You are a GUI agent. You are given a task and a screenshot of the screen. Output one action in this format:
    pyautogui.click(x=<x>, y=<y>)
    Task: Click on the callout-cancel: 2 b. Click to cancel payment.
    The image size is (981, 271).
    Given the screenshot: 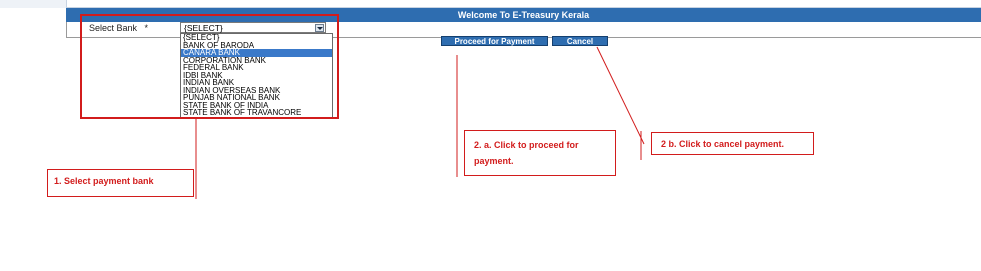 What is the action you would take?
    pyautogui.click(x=732, y=143)
    